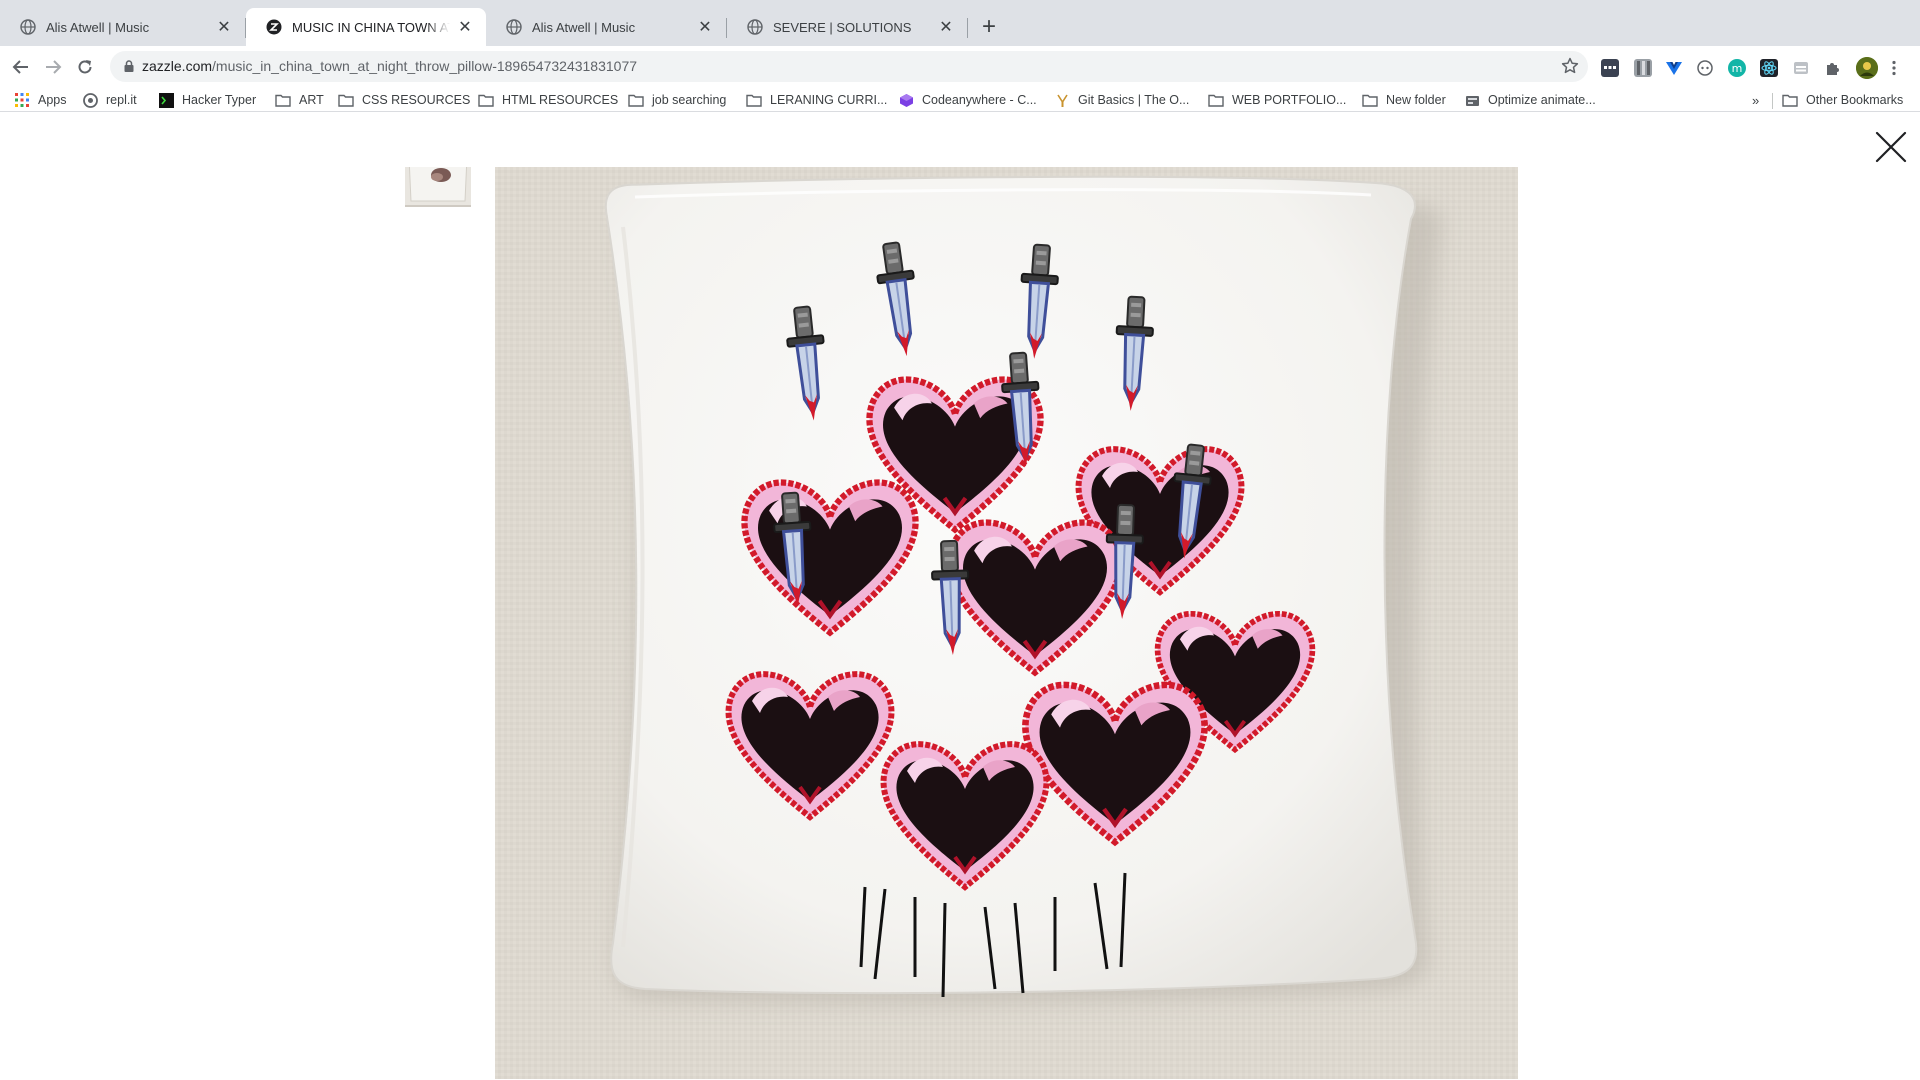 This screenshot has width=1920, height=1080. What do you see at coordinates (989, 27) in the screenshot?
I see `new-tab-button: +` at bounding box center [989, 27].